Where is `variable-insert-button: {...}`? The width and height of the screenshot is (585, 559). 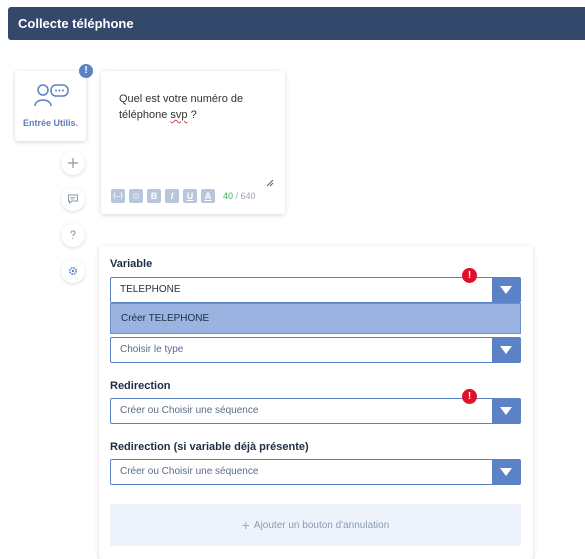 variable-insert-button: {...} is located at coordinates (118, 196).